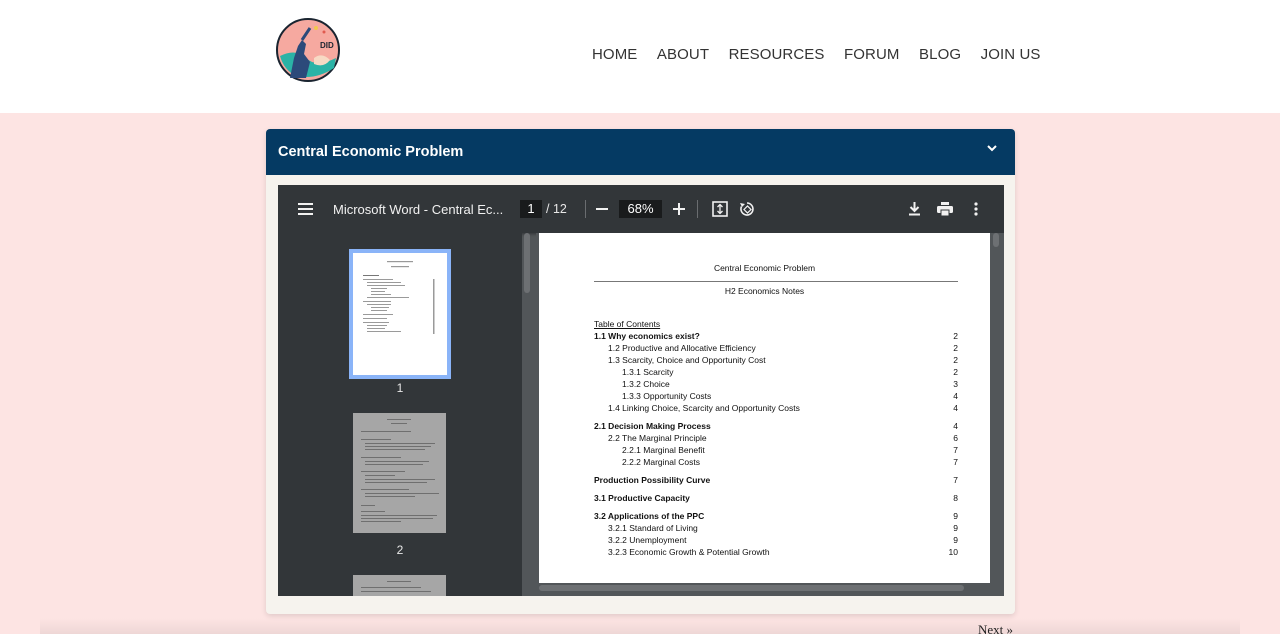 The image size is (1280, 634). I want to click on document-vertical-scrollbar, so click(996, 240).